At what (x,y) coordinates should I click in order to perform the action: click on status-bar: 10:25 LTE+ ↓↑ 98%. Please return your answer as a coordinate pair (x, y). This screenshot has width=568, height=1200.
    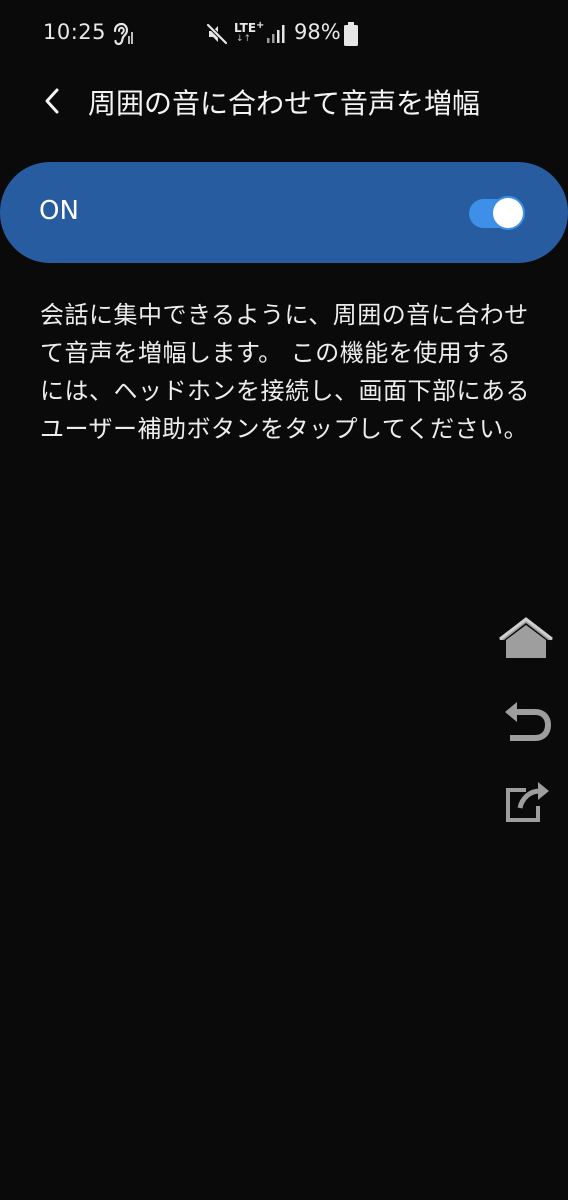
    Looking at the image, I should click on (284, 34).